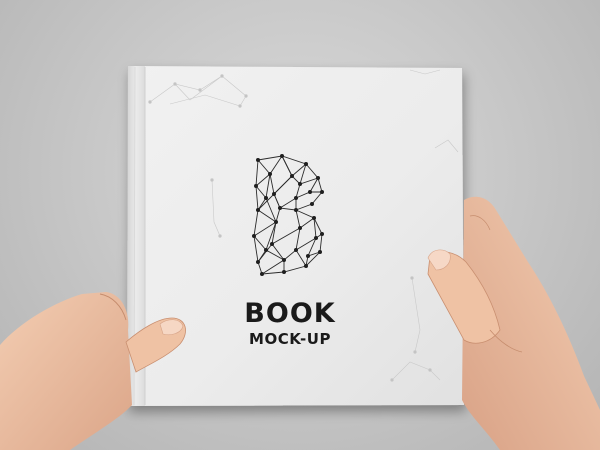 This screenshot has height=450, width=600. Describe the element at coordinates (290, 339) in the screenshot. I see `book-subtitle: MOCK-UP` at that location.